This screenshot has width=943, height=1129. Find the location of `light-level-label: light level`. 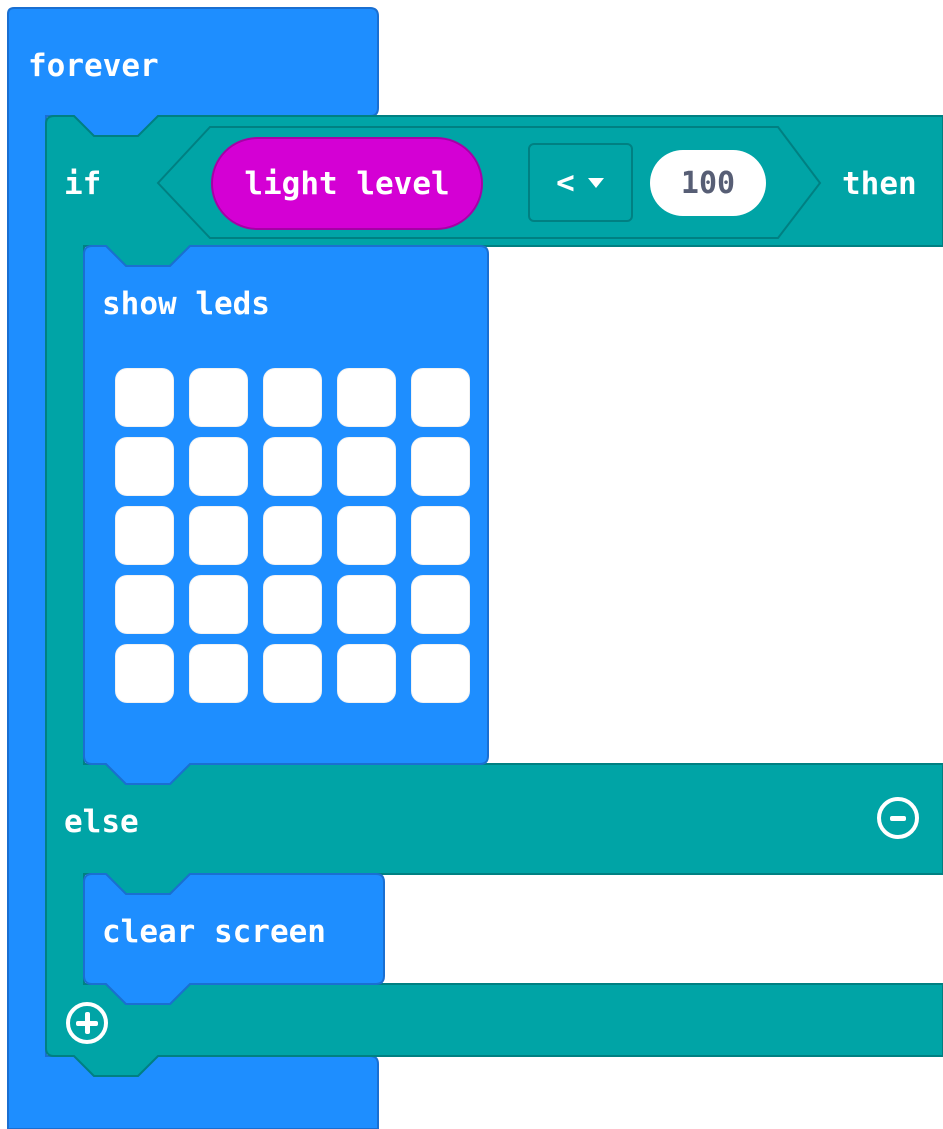

light-level-label: light level is located at coordinates (347, 183).